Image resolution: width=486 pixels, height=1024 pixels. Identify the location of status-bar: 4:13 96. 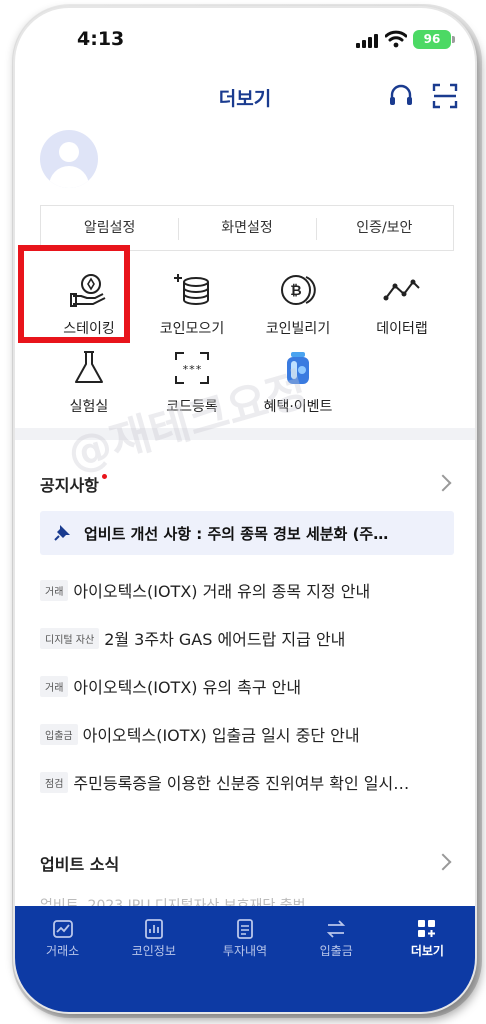
(245, 39).